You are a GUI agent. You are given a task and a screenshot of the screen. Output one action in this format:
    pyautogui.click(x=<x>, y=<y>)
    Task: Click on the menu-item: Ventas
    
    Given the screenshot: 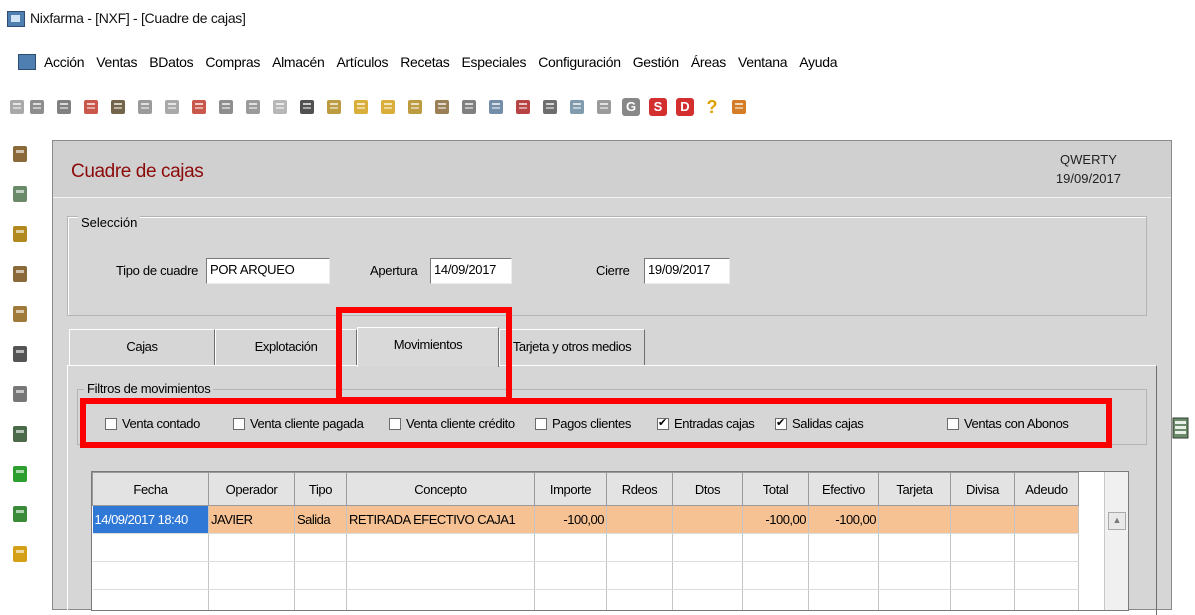 What is the action you would take?
    pyautogui.click(x=116, y=62)
    